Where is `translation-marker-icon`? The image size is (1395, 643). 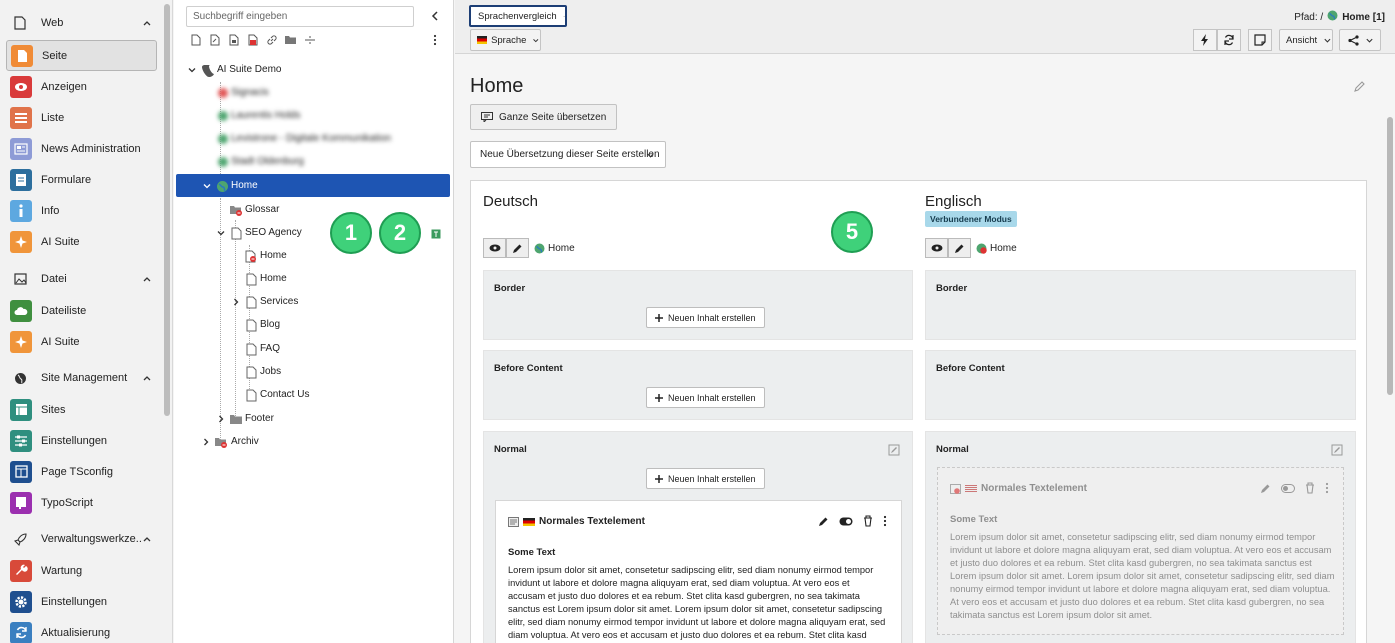
translation-marker-icon is located at coordinates (436, 233).